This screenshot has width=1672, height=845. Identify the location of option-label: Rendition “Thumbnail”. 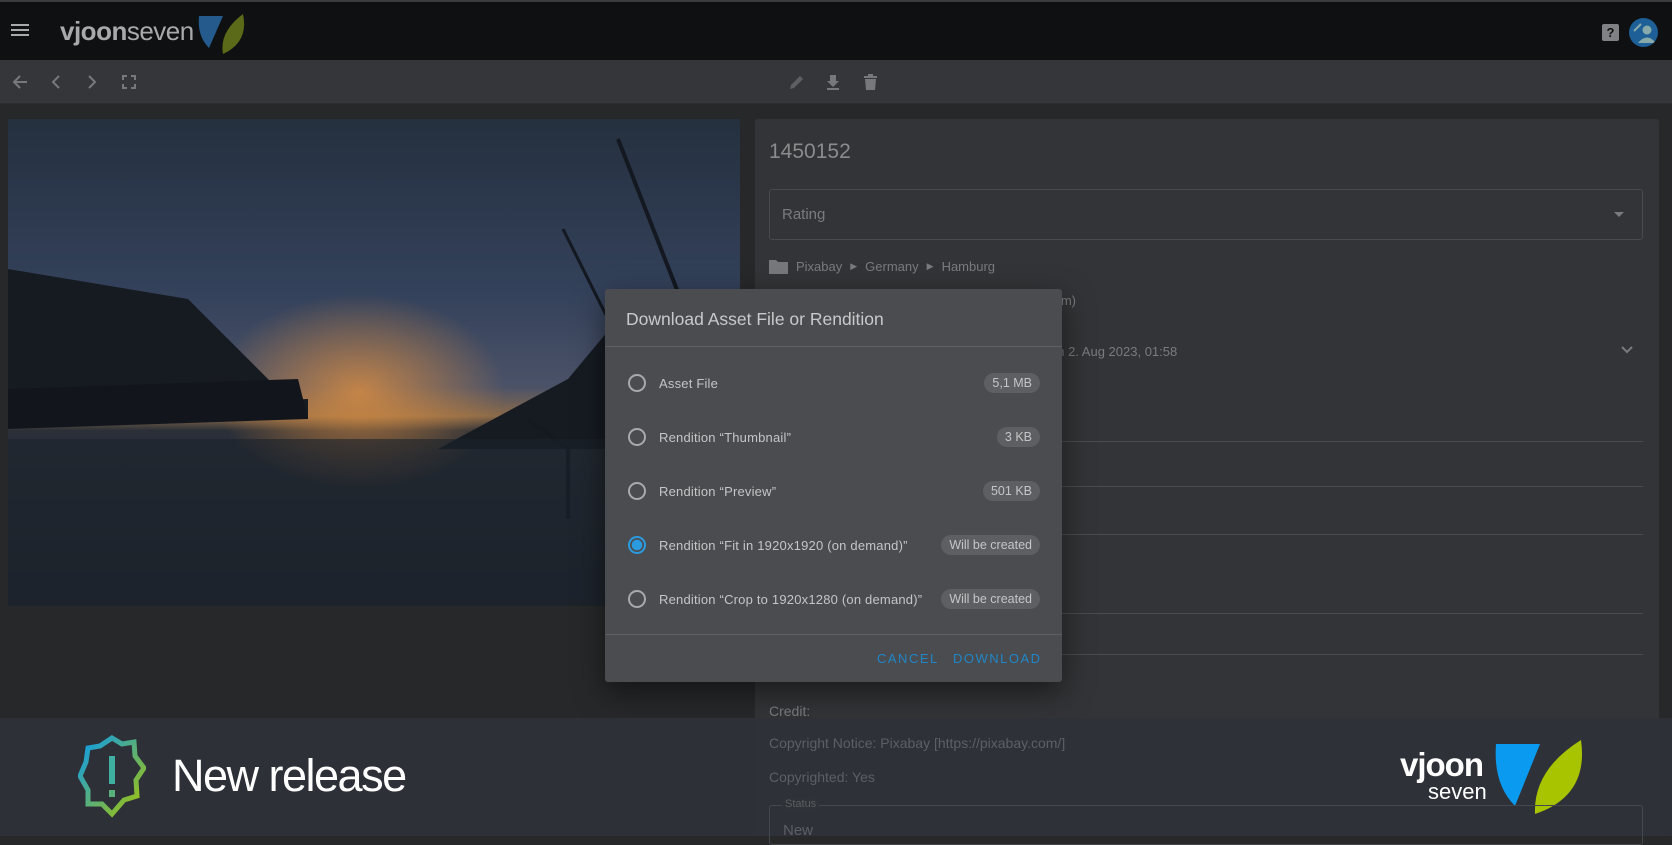
(725, 437).